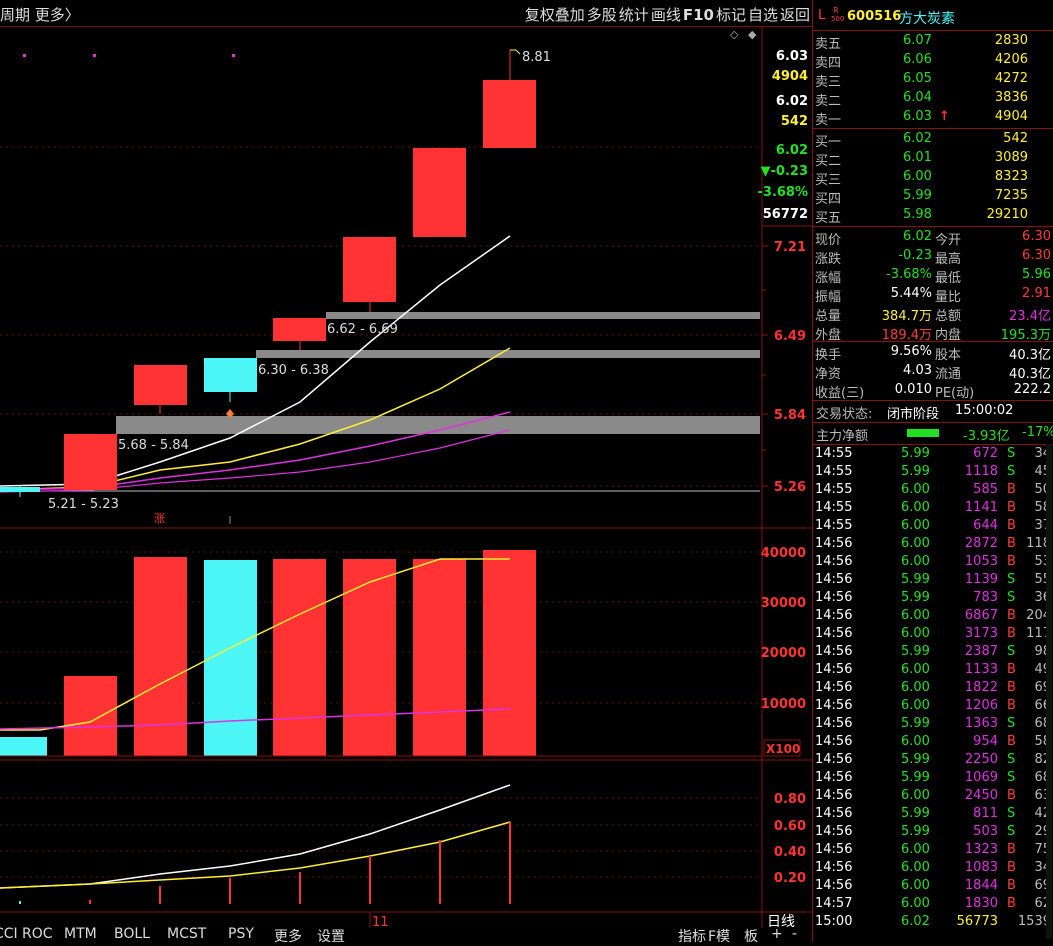 The height and width of the screenshot is (946, 1053). Describe the element at coordinates (1036, 293) in the screenshot. I see `quote-value: 2.91` at that location.